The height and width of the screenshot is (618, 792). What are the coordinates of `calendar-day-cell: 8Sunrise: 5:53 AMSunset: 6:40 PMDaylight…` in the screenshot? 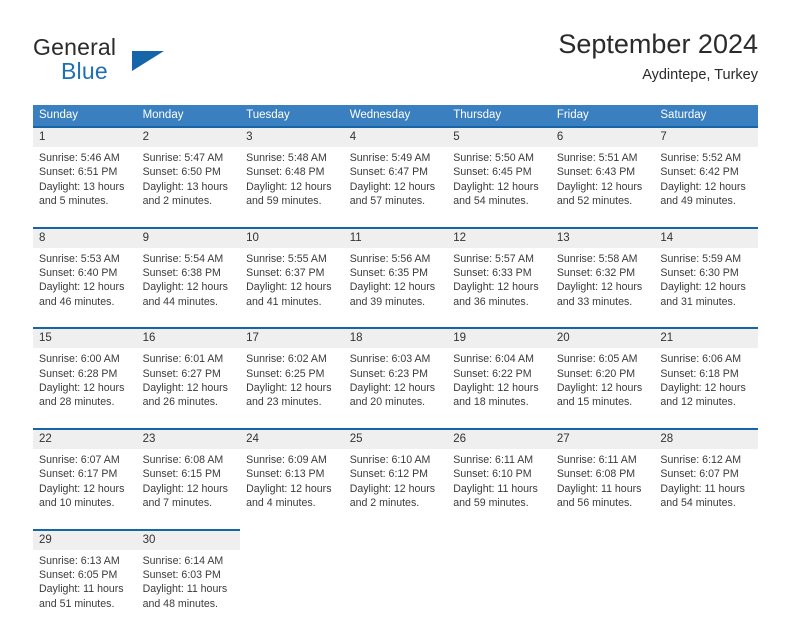 It's located at (85, 272).